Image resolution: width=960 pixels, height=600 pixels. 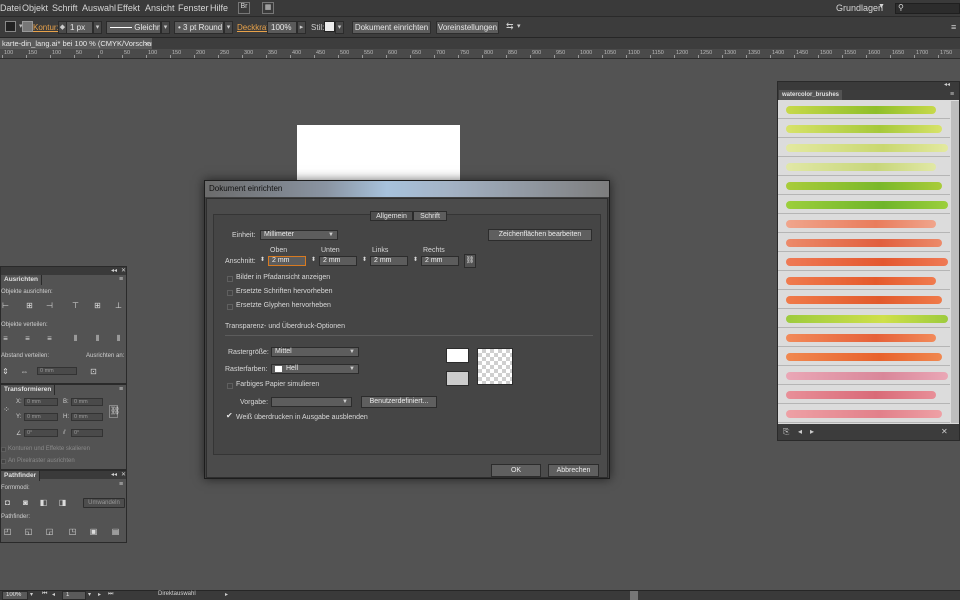 I want to click on merge-icon: ◲, so click(x=49, y=531).